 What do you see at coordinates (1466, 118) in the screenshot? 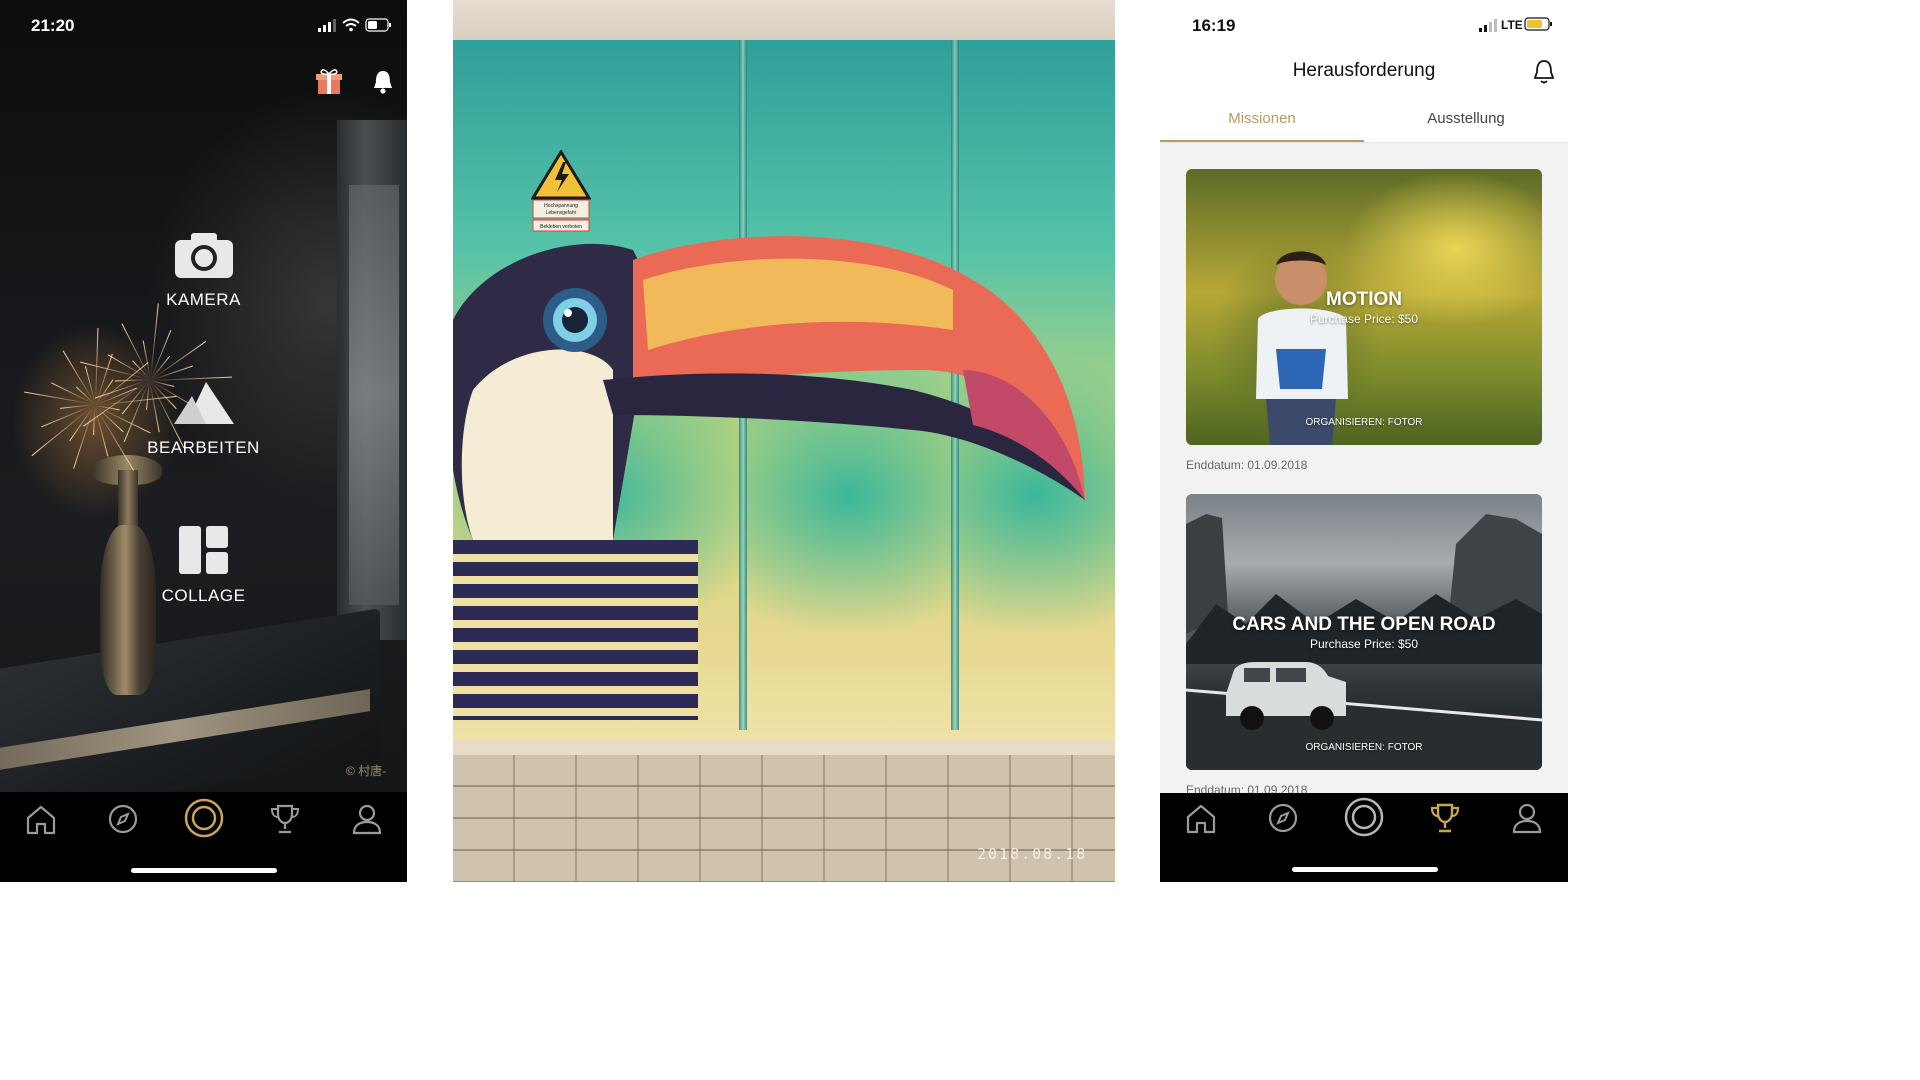
I see `tab-exhibition: Ausstellung` at bounding box center [1466, 118].